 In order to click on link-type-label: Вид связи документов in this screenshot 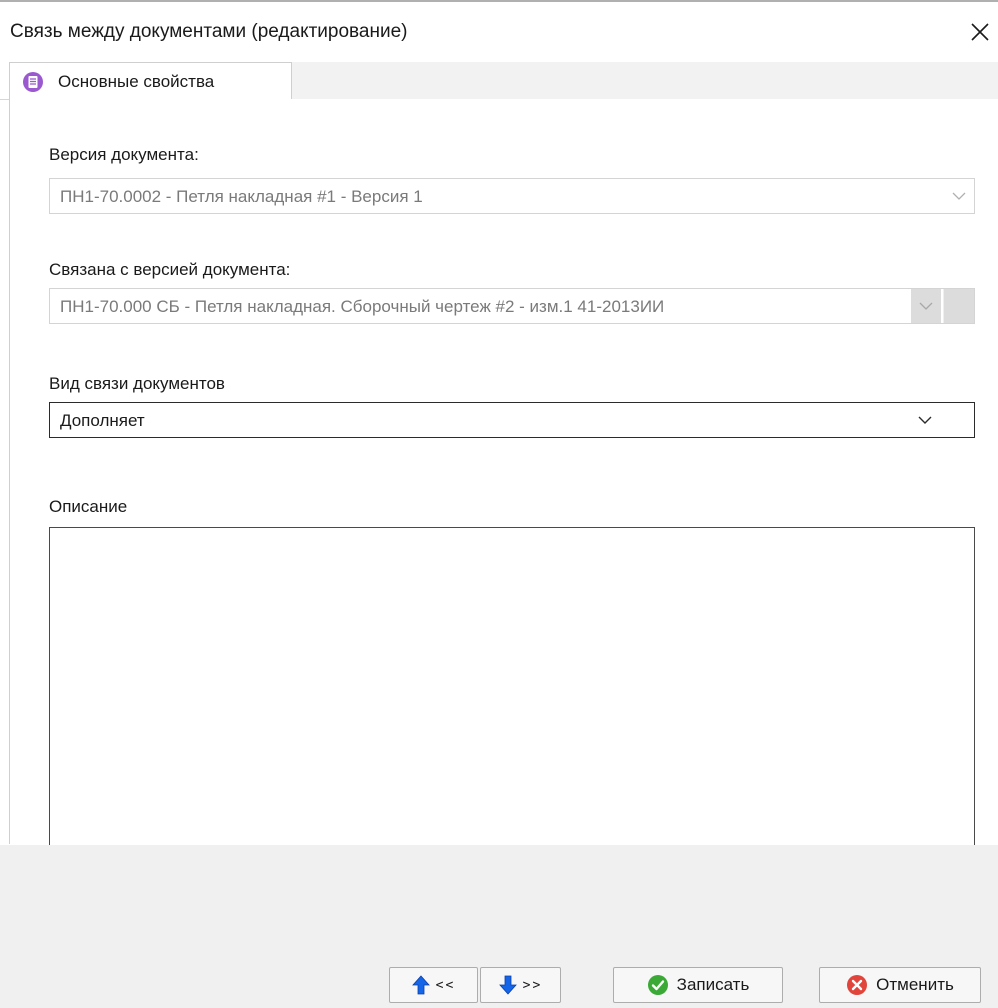, I will do `click(137, 383)`.